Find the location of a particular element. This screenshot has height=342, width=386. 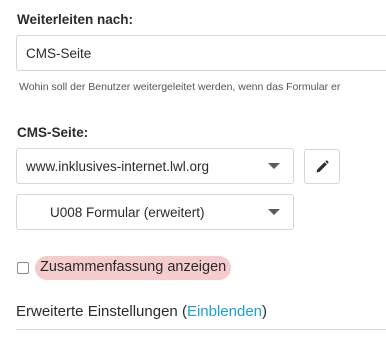

edit-page-button is located at coordinates (322, 166).